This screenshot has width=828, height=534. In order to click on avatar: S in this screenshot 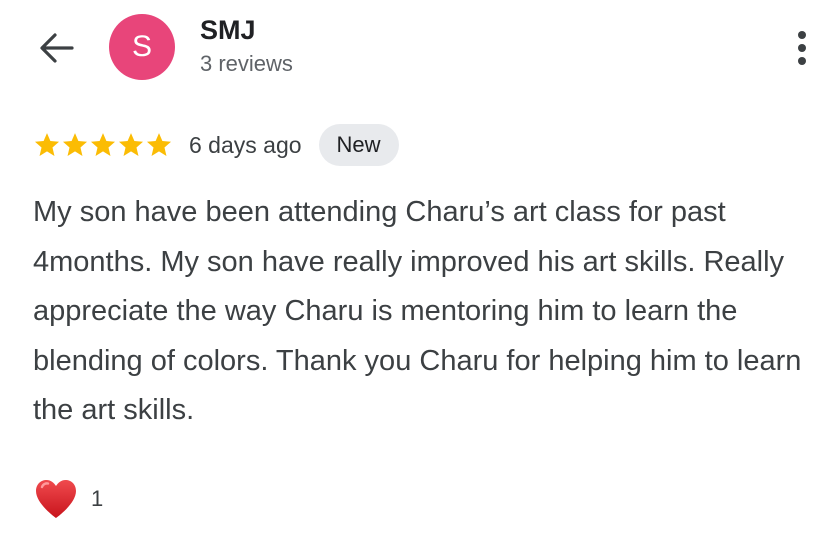, I will do `click(142, 47)`.